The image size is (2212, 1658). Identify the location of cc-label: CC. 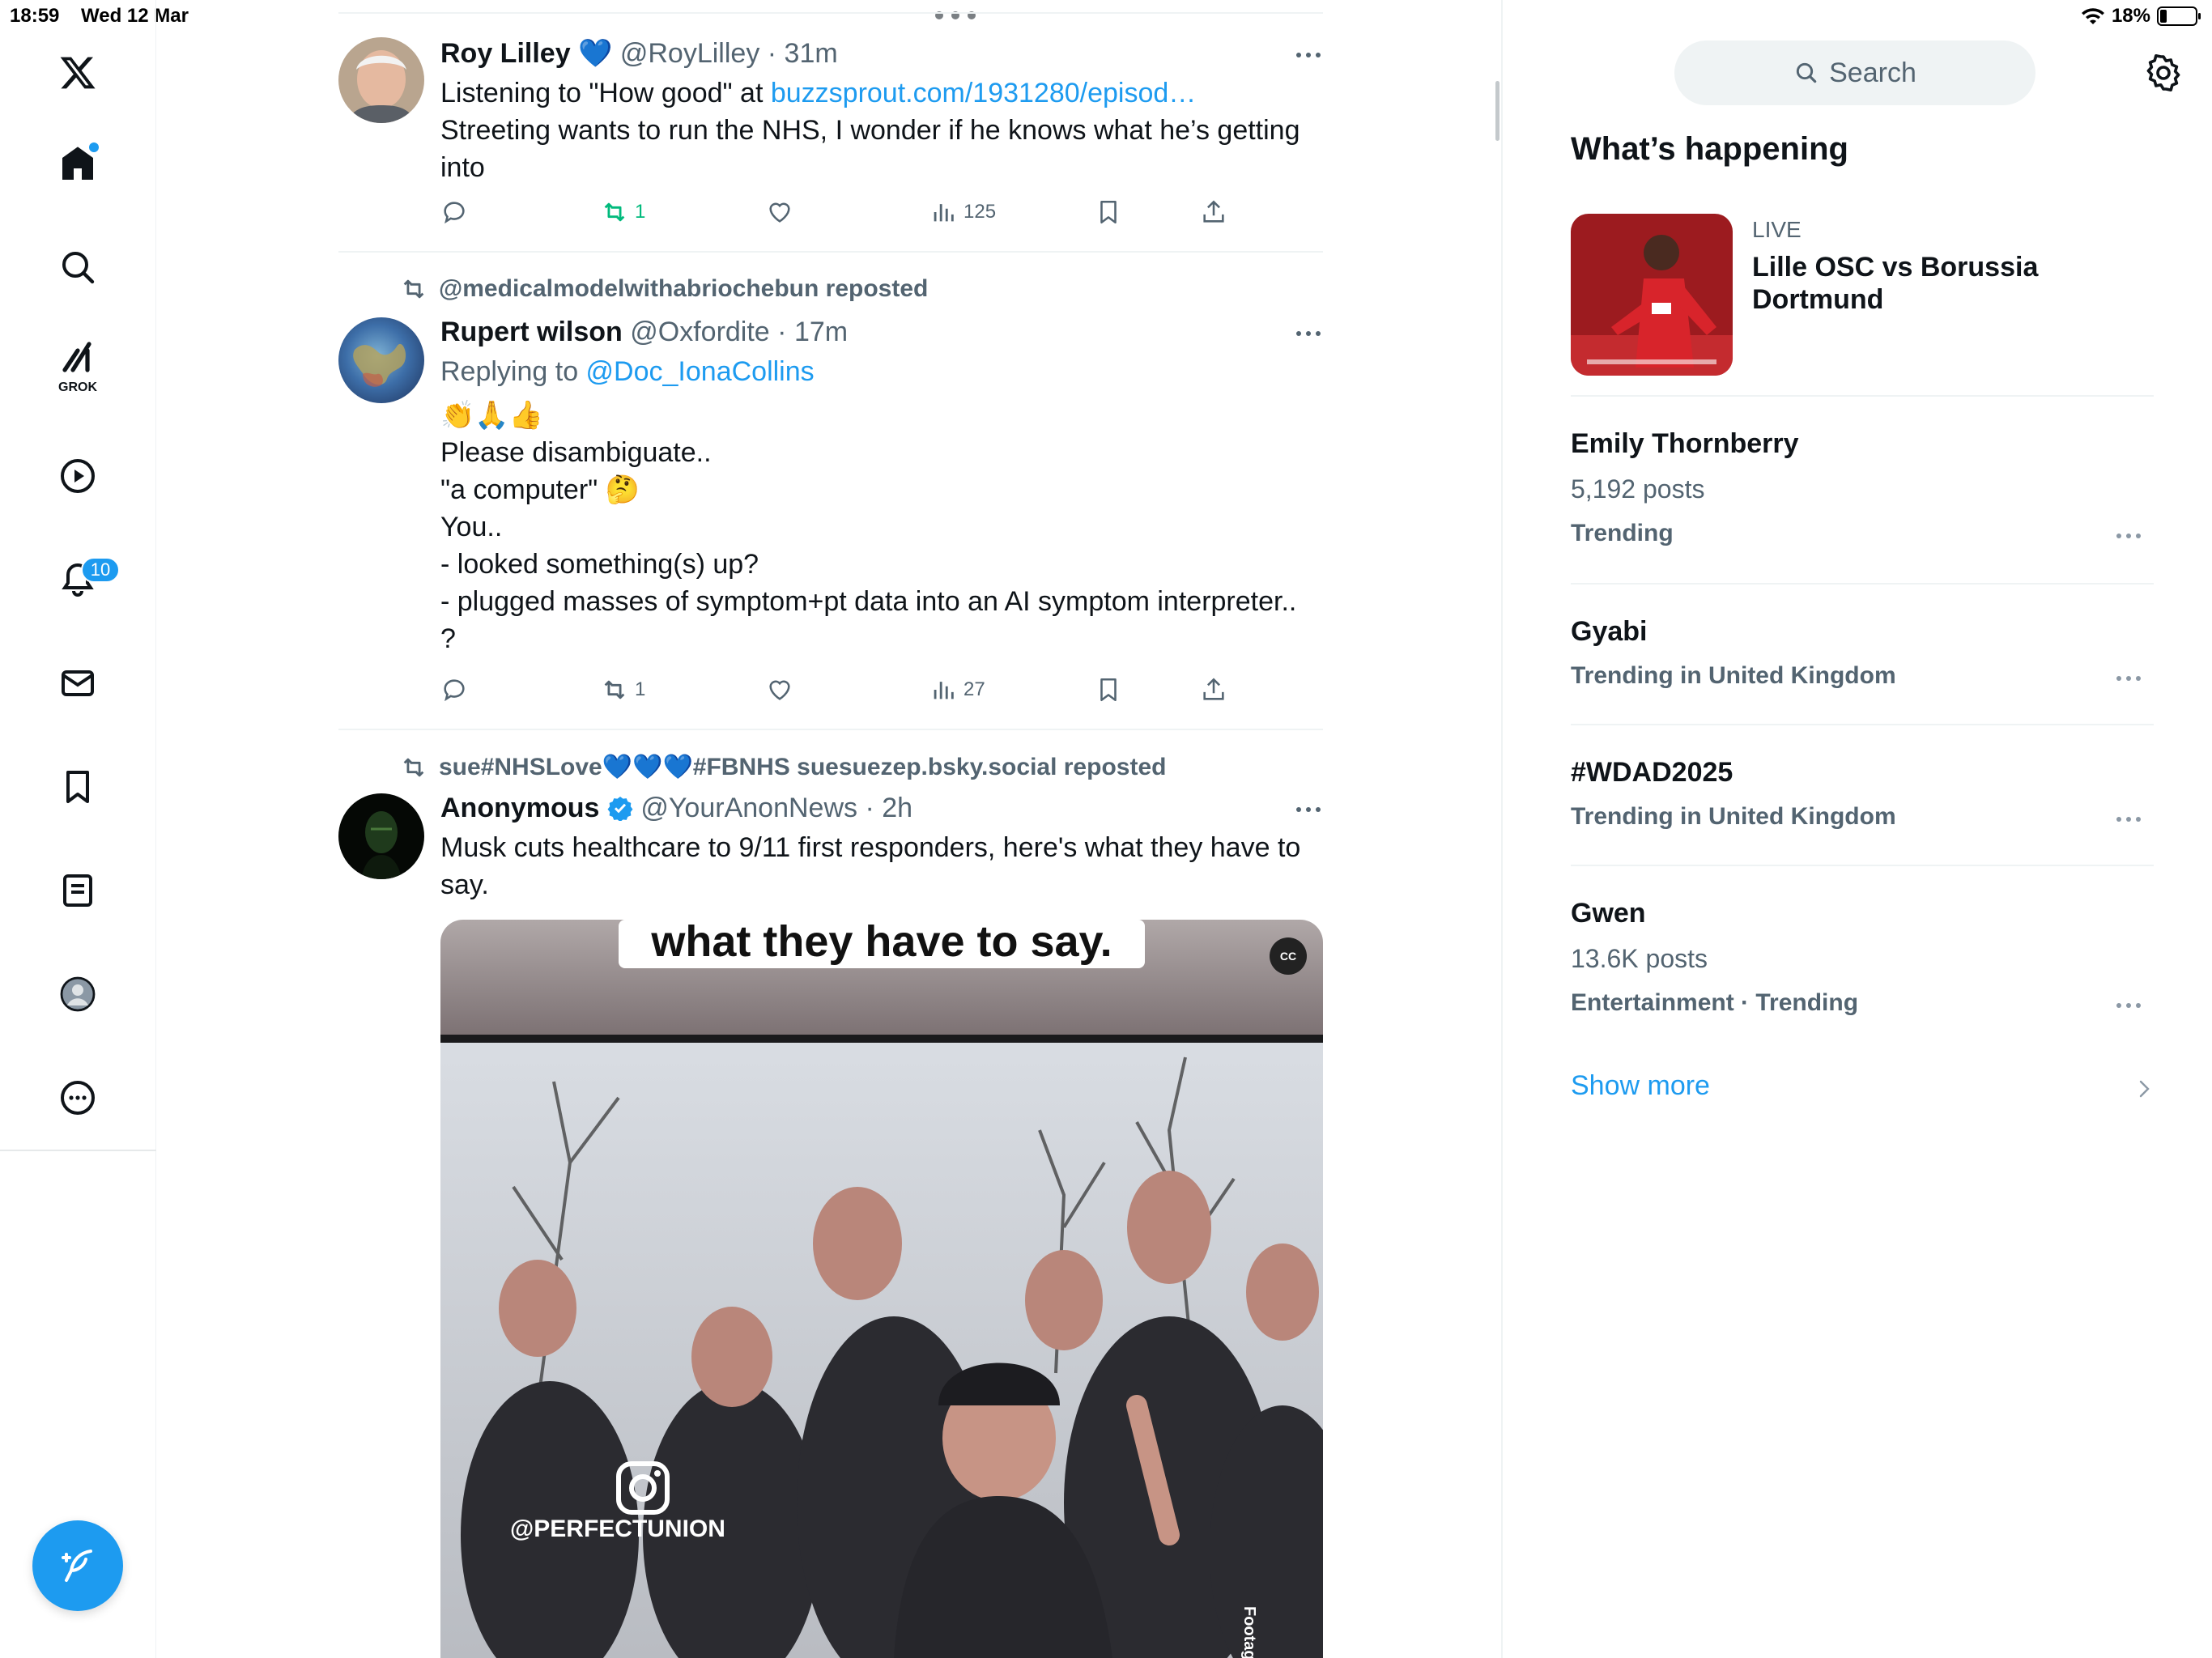
(1288, 956).